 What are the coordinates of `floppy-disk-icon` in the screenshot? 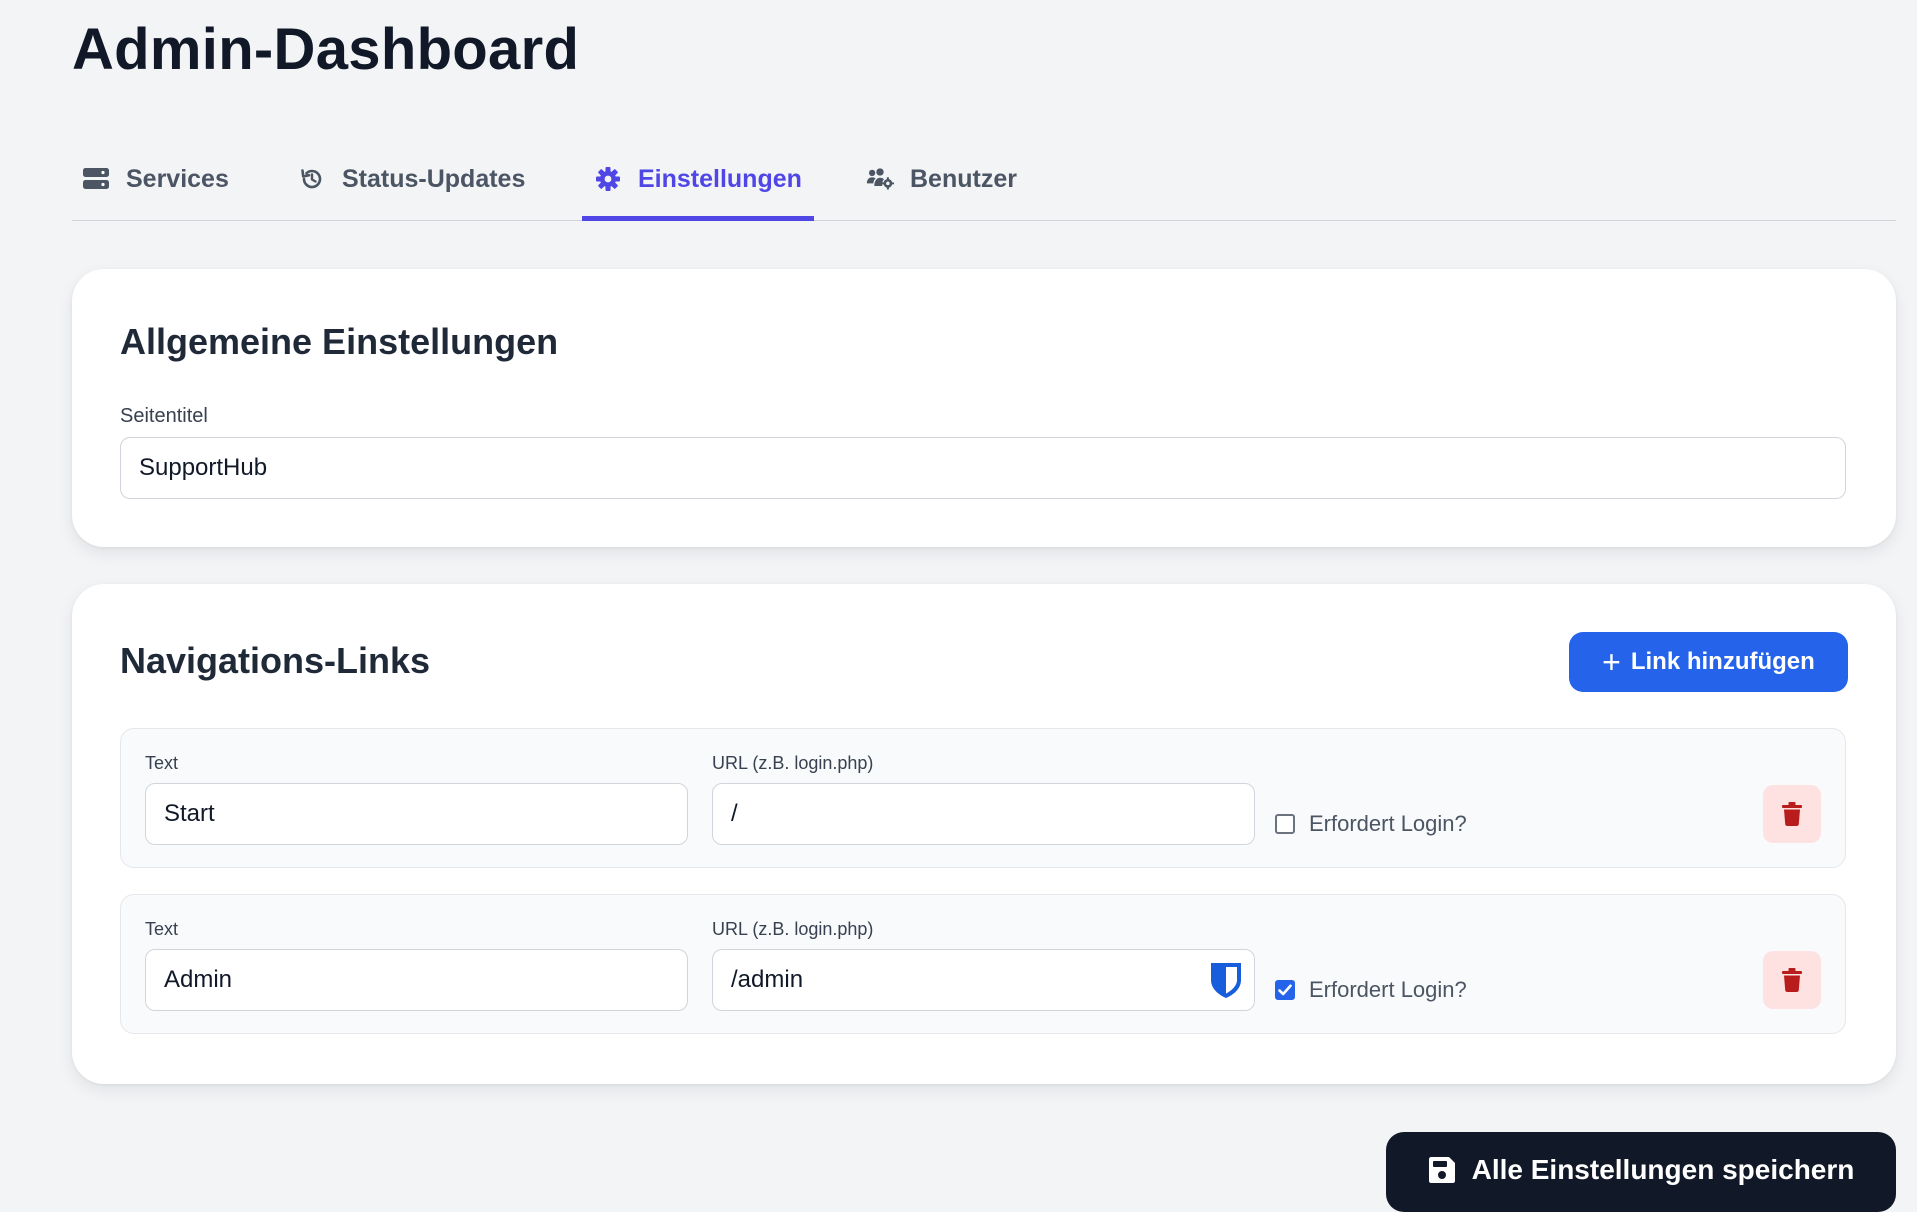 It's located at (1441, 1170).